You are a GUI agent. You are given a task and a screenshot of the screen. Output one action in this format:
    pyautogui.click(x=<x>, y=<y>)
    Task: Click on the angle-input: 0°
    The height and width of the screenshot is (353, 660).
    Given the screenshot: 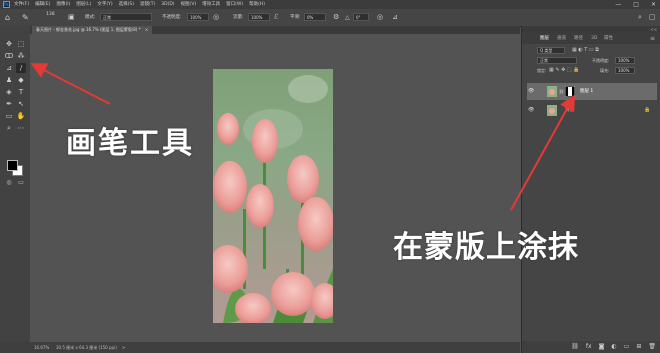 What is the action you would take?
    pyautogui.click(x=361, y=17)
    